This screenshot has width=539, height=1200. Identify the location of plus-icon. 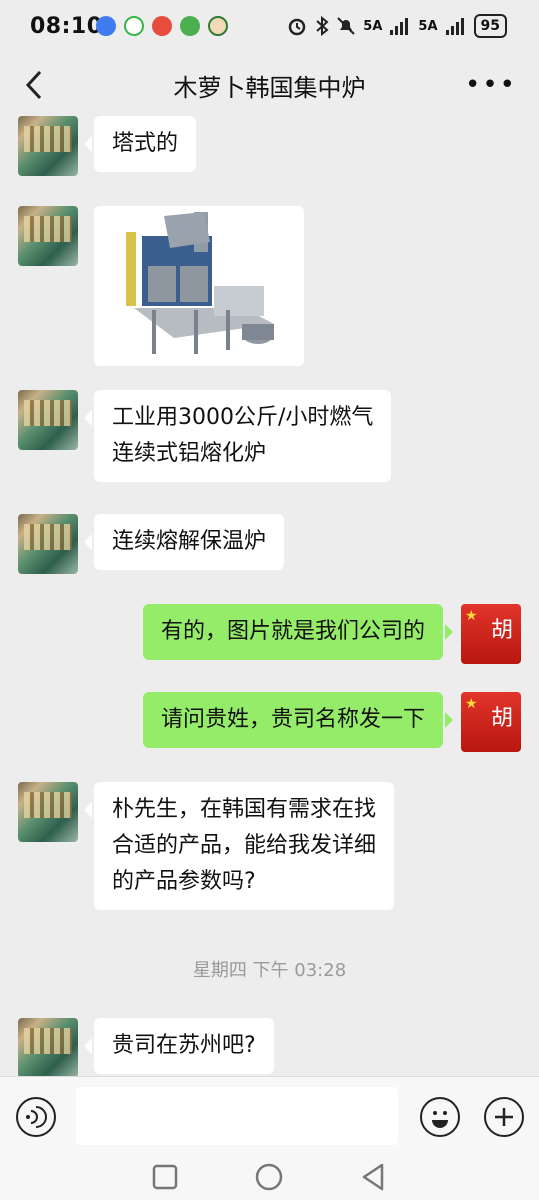
(504, 1117).